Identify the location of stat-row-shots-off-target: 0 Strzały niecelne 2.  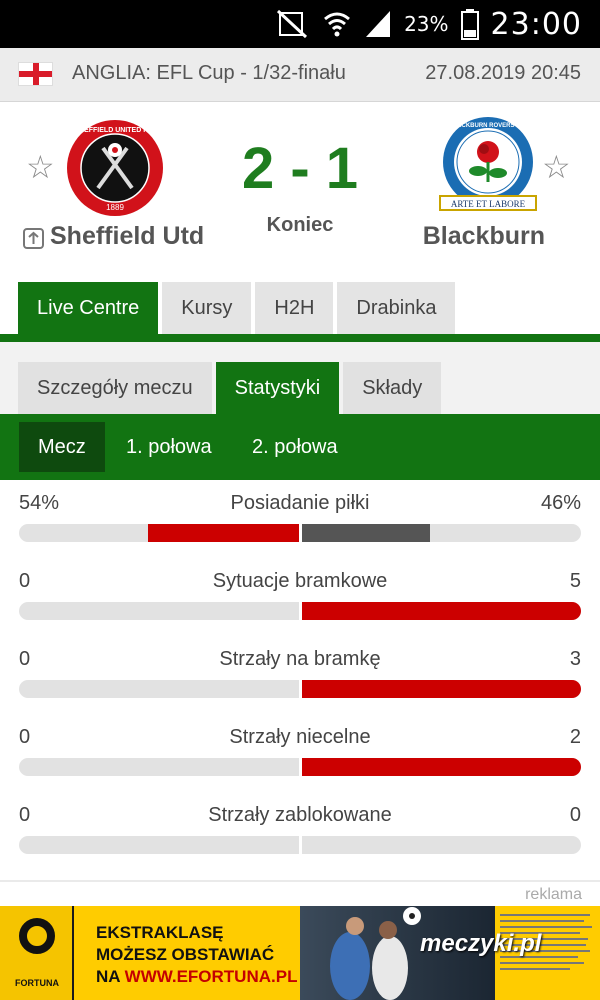
(300, 765).